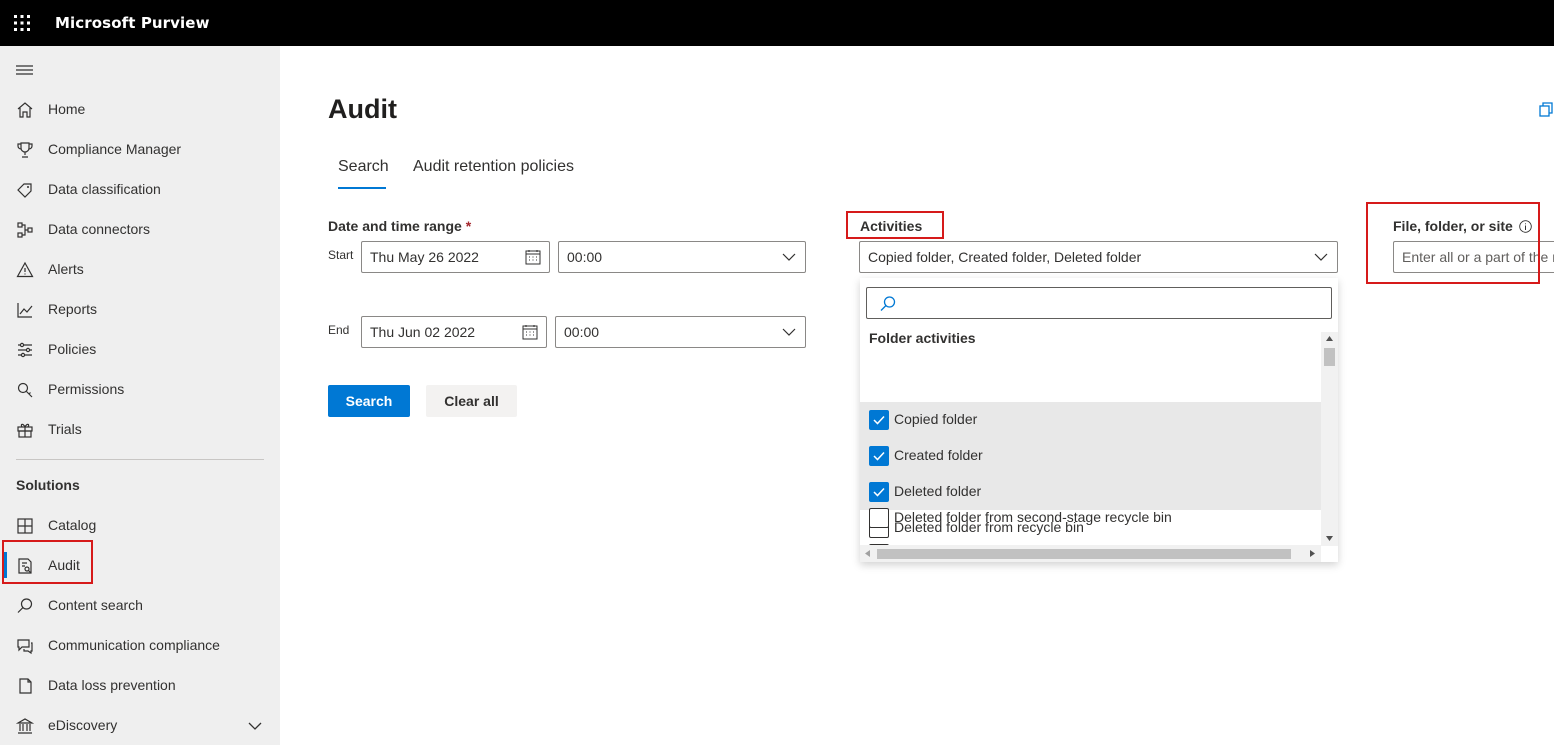  What do you see at coordinates (424, 257) in the screenshot?
I see `start-date-value: Thu May 26 2022` at bounding box center [424, 257].